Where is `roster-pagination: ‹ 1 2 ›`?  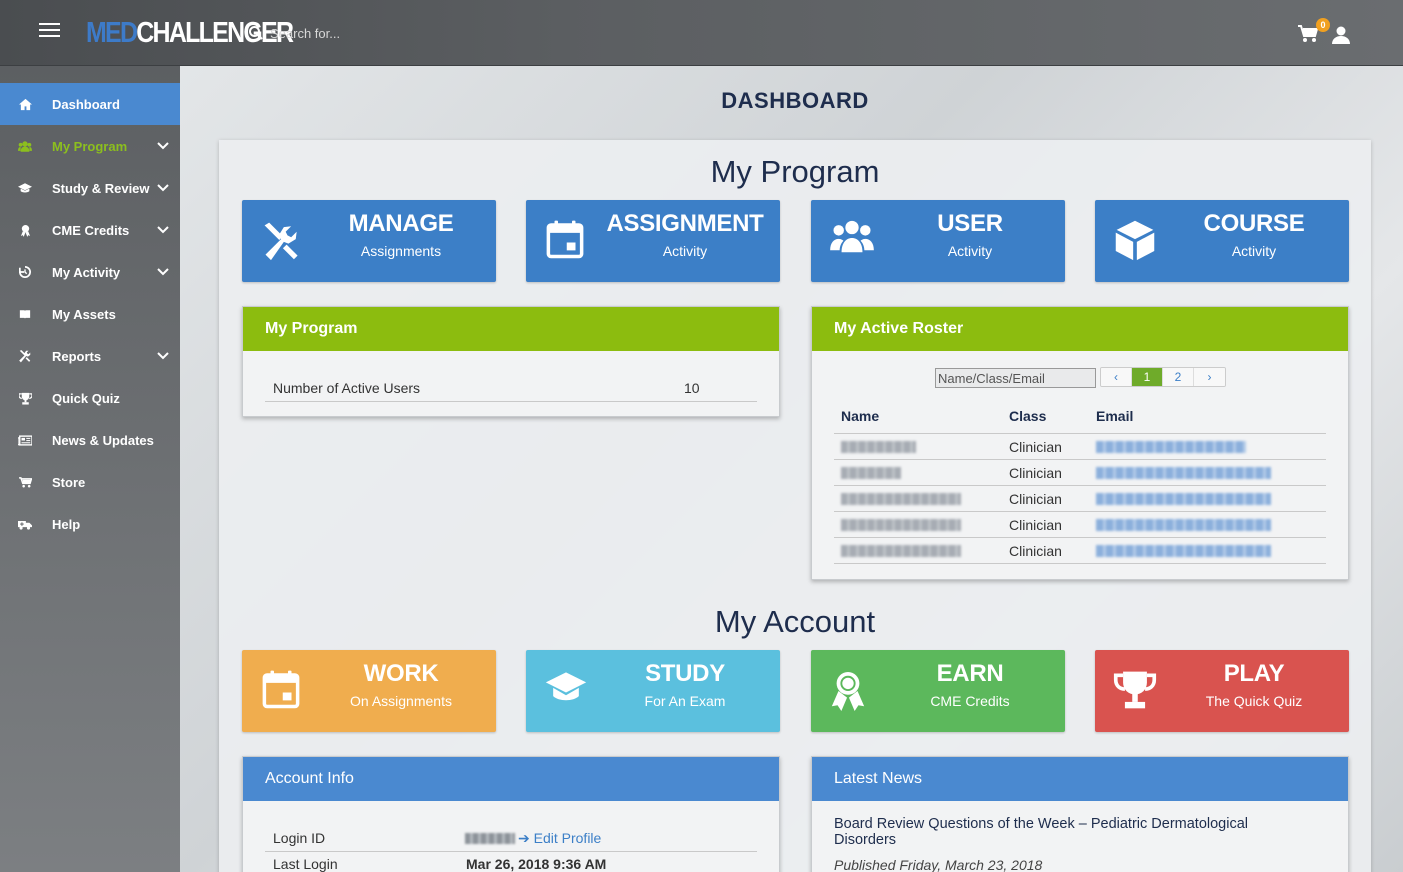 roster-pagination: ‹ 1 2 › is located at coordinates (1163, 377).